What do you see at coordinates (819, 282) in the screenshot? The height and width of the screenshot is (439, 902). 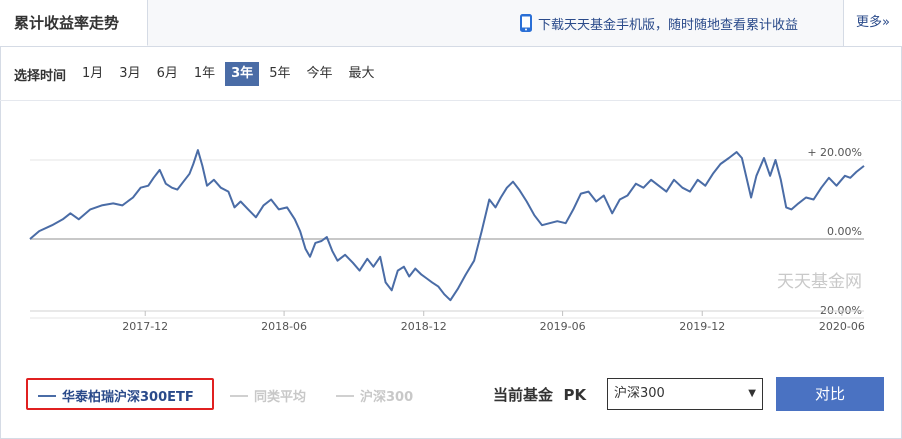 I see `watermark-text: 天天基金网` at bounding box center [819, 282].